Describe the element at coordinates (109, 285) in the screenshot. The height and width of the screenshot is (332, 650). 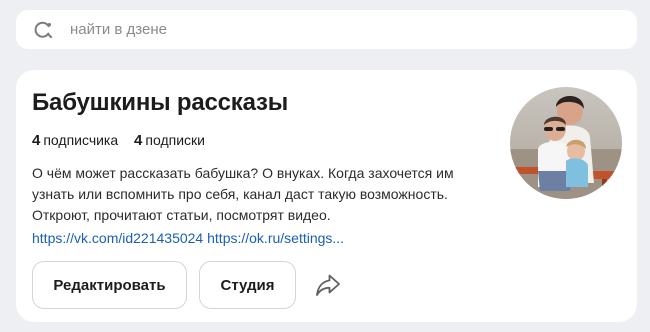
I see `edit-button: Редактировать` at that location.